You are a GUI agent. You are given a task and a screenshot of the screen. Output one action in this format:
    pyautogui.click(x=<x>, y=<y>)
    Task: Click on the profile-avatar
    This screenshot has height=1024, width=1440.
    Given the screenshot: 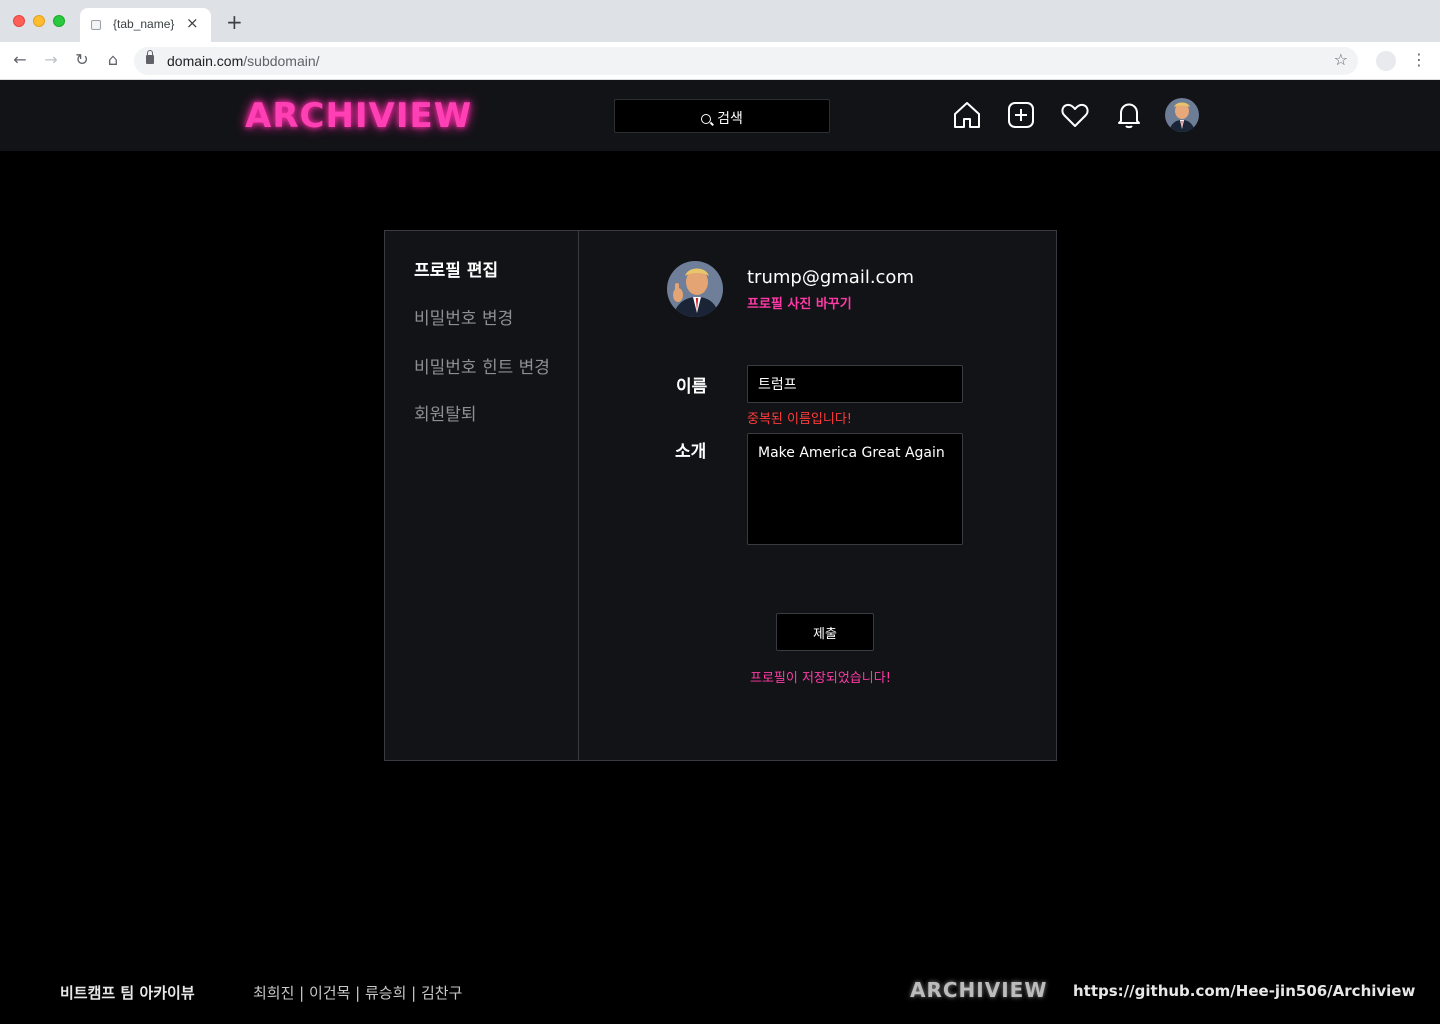 What is the action you would take?
    pyautogui.click(x=1182, y=115)
    